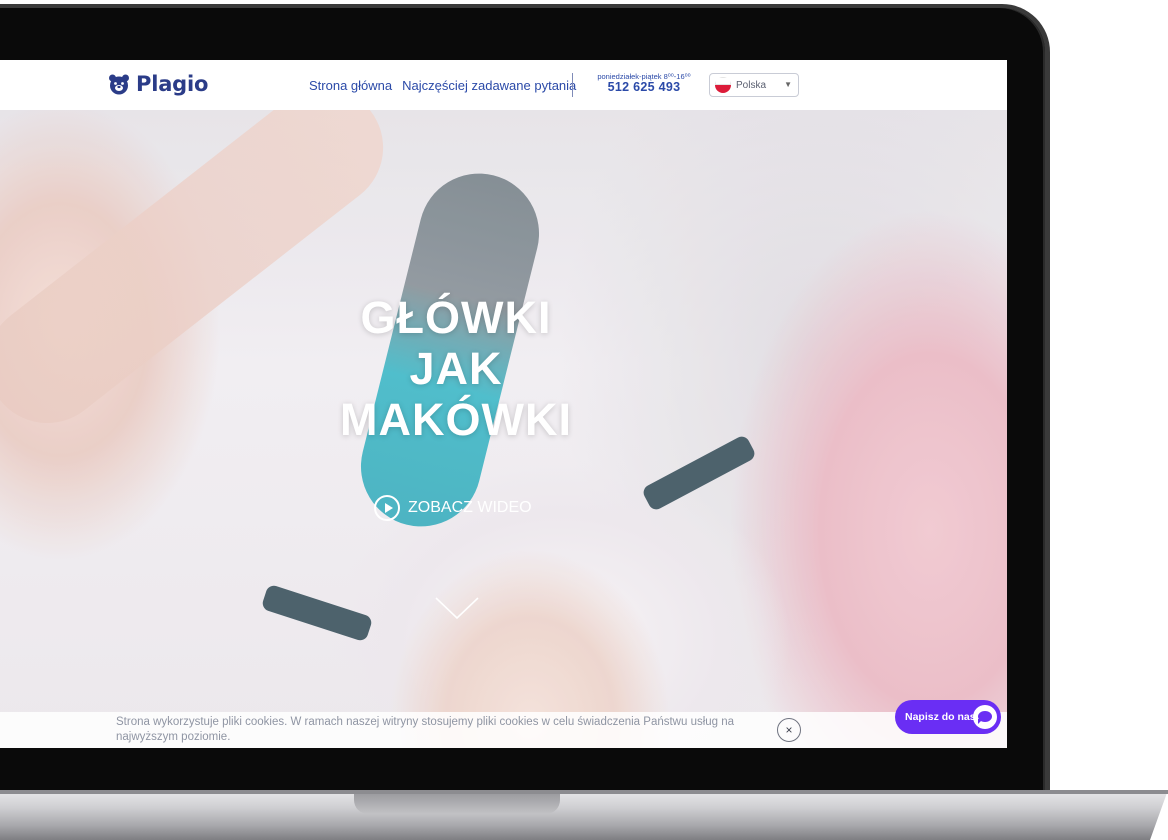 The image size is (1168, 840). Describe the element at coordinates (584, 815) in the screenshot. I see `laptop-base` at that location.